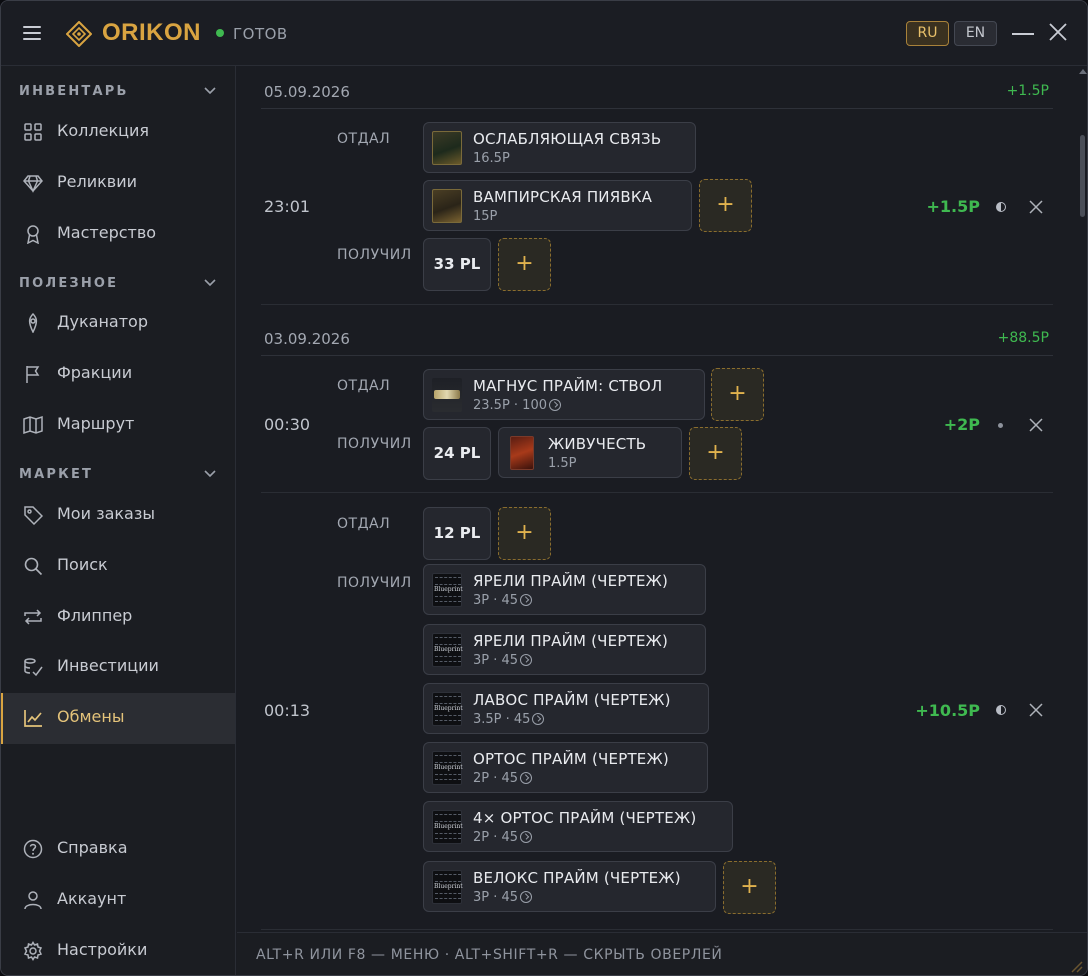 This screenshot has height=976, width=1088. I want to click on sidebar-item-route: Маршрут, so click(118, 425).